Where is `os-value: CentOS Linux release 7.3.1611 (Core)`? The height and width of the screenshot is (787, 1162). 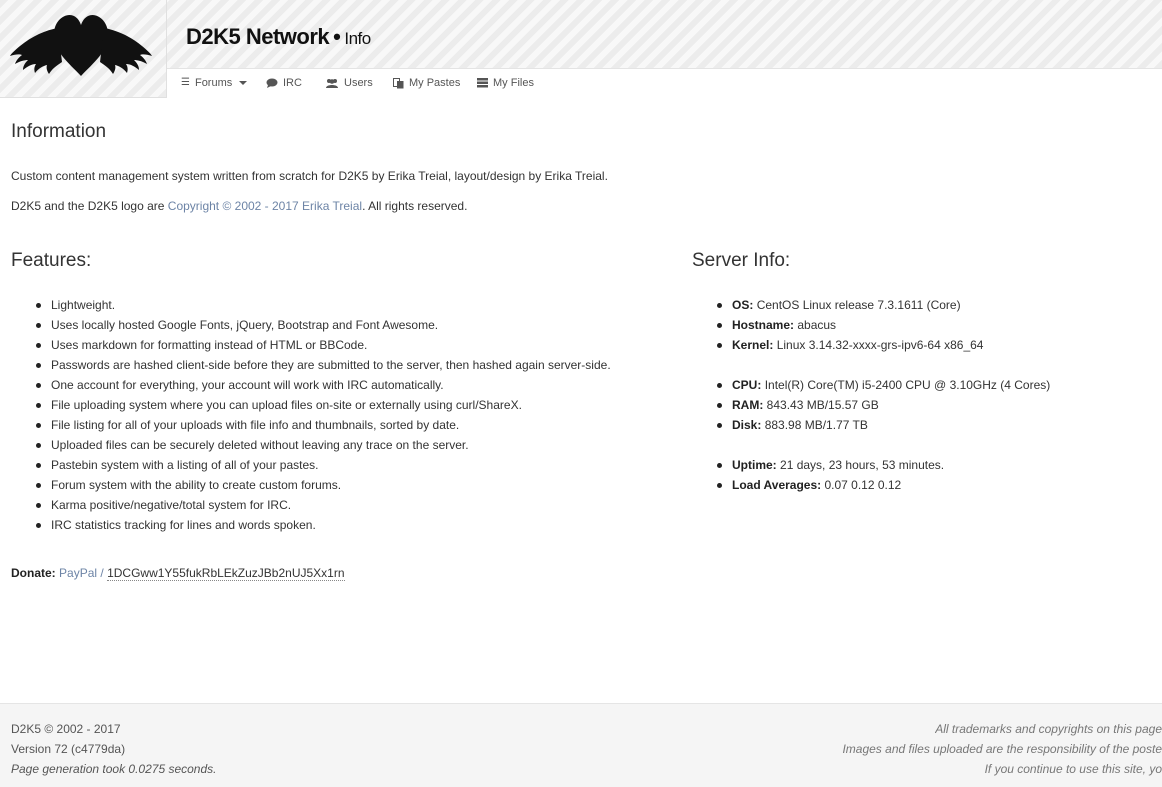 os-value: CentOS Linux release 7.3.1611 (Core) is located at coordinates (858, 305).